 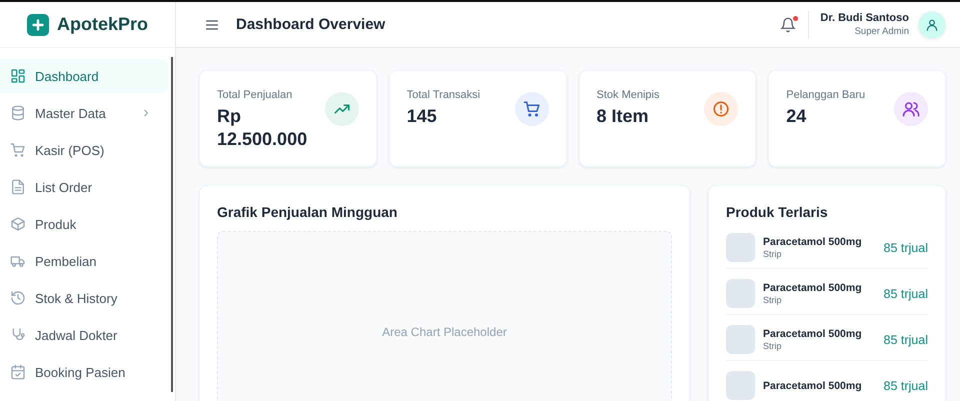 What do you see at coordinates (311, 24) in the screenshot?
I see `page-title: Dashboard Overview` at bounding box center [311, 24].